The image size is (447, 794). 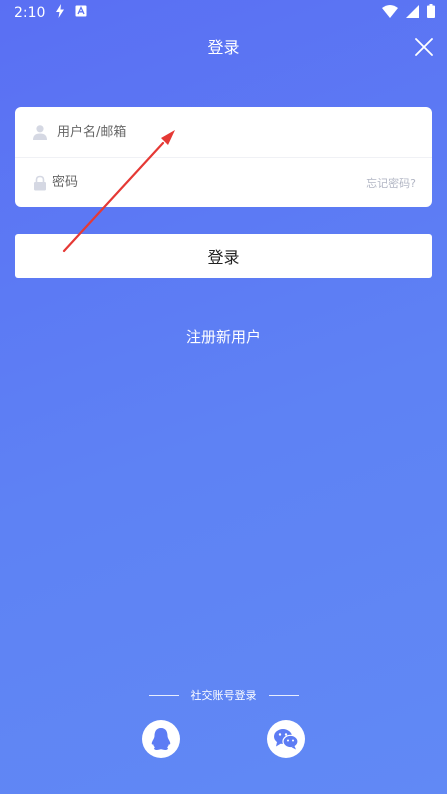 I want to click on status-bar: 2:10, so click(x=223, y=13).